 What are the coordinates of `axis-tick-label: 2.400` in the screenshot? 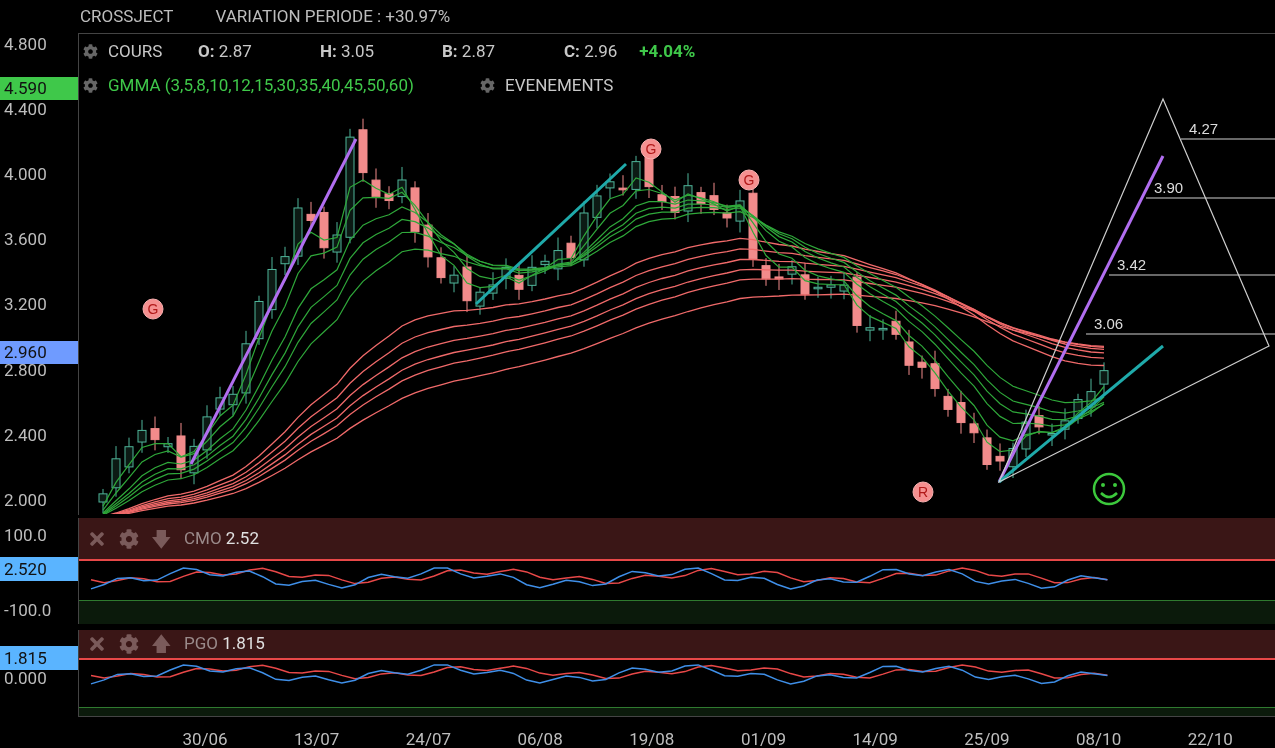 It's located at (25, 435).